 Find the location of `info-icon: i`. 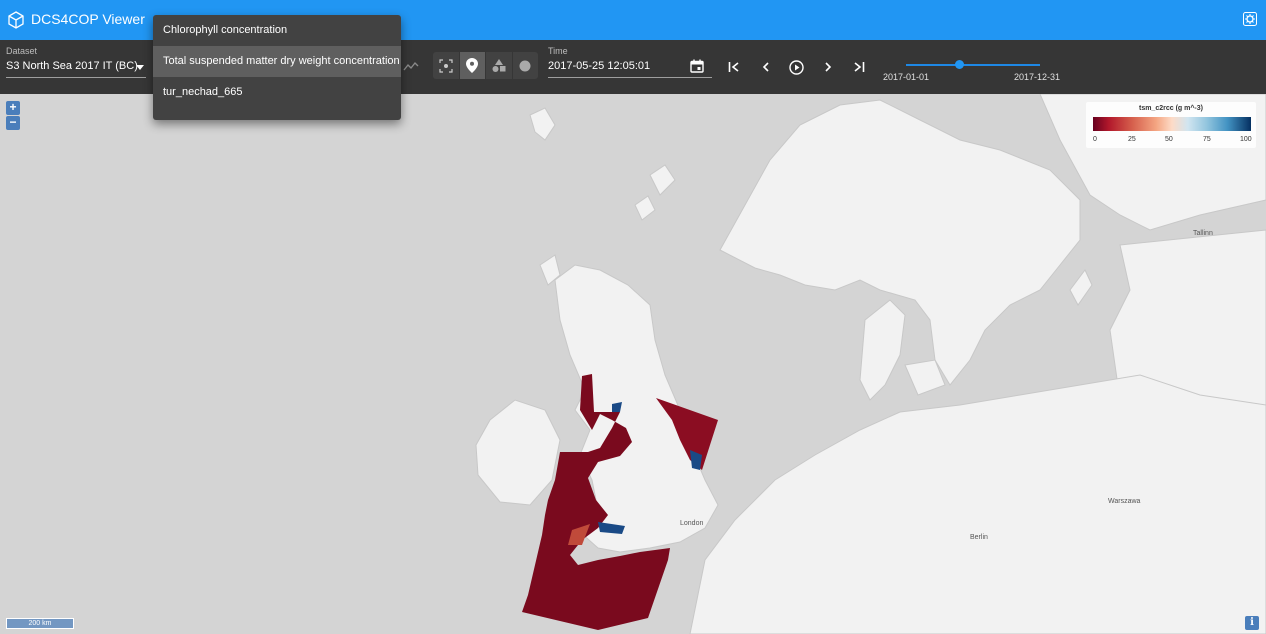

info-icon: i is located at coordinates (1252, 623).